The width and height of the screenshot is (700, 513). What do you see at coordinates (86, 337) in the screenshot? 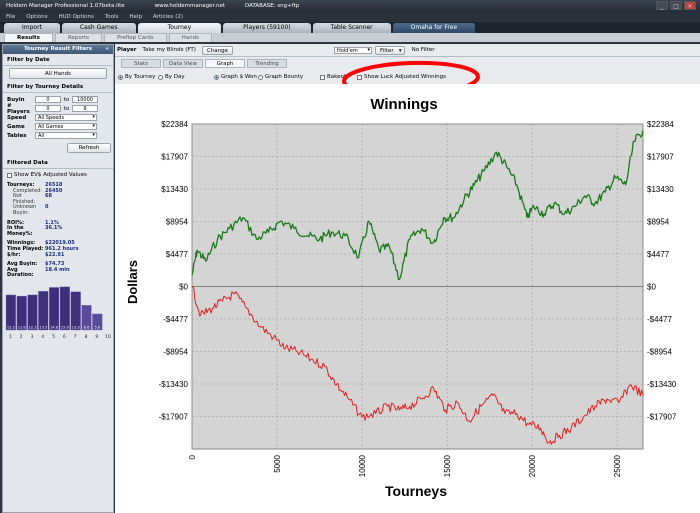
I see `histogram-axis-label: 8` at bounding box center [86, 337].